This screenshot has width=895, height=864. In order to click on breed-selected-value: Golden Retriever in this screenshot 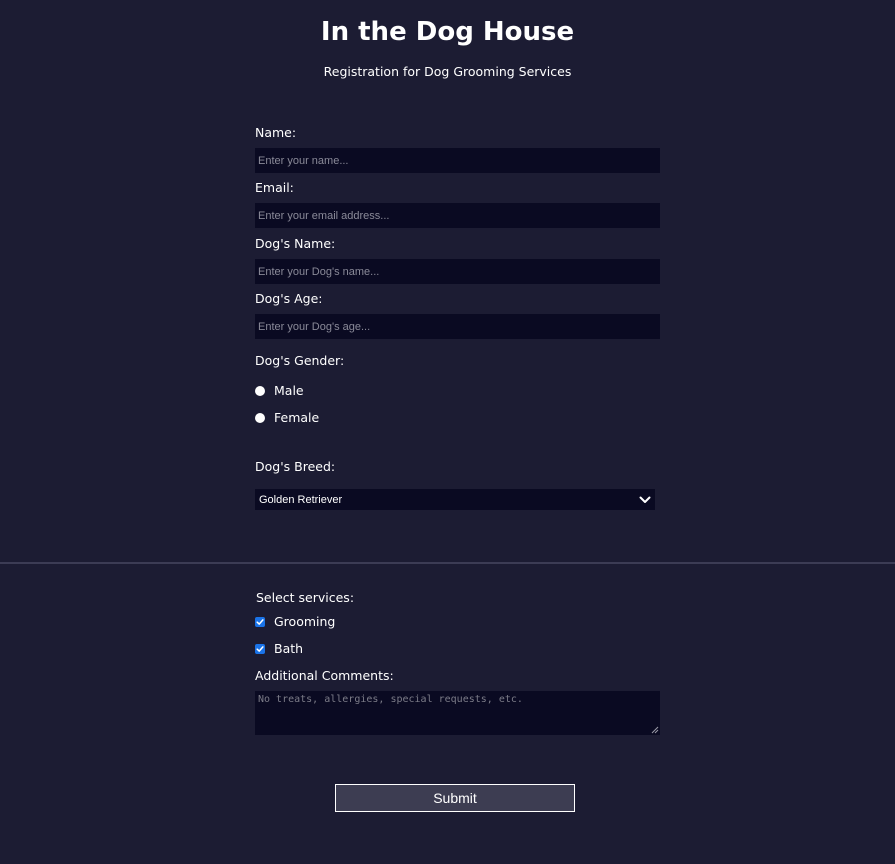, I will do `click(301, 499)`.